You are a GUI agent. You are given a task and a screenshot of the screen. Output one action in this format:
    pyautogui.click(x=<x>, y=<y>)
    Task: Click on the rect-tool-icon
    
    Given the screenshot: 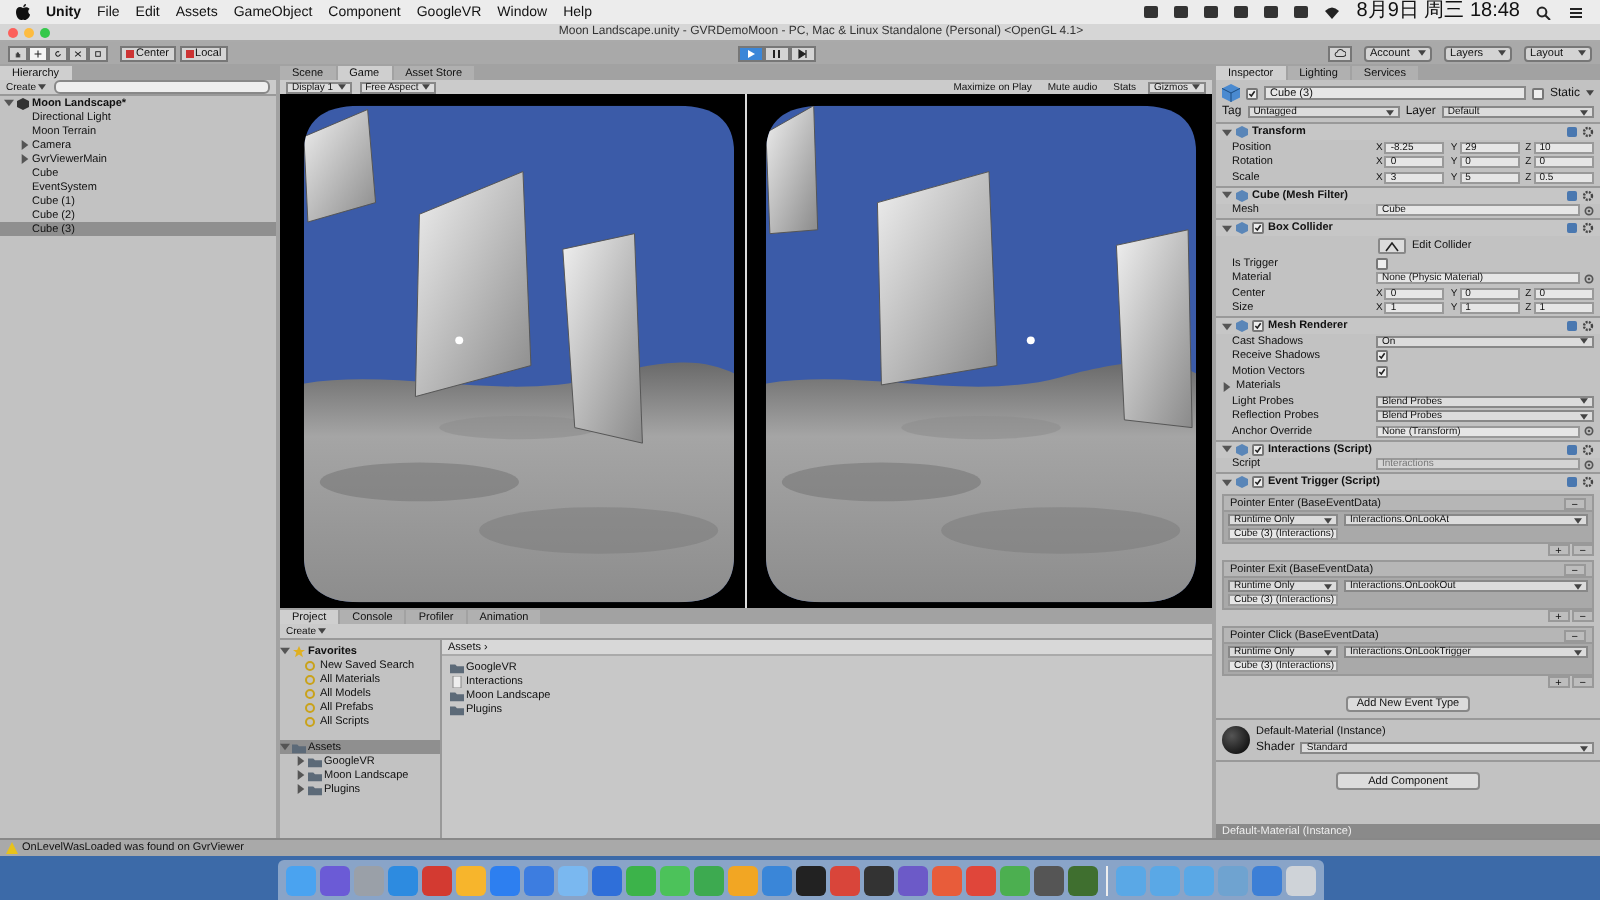 What is the action you would take?
    pyautogui.click(x=98, y=53)
    